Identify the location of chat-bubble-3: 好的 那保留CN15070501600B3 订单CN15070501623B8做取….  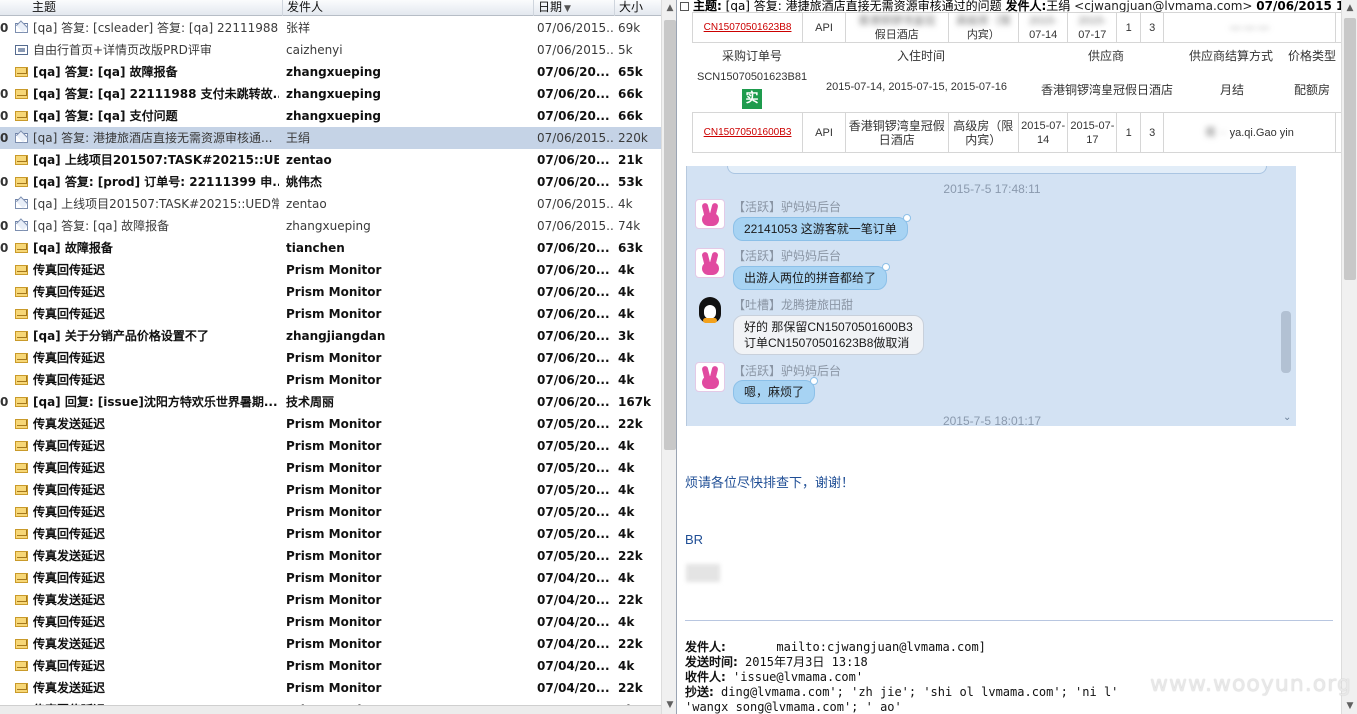
(828, 335).